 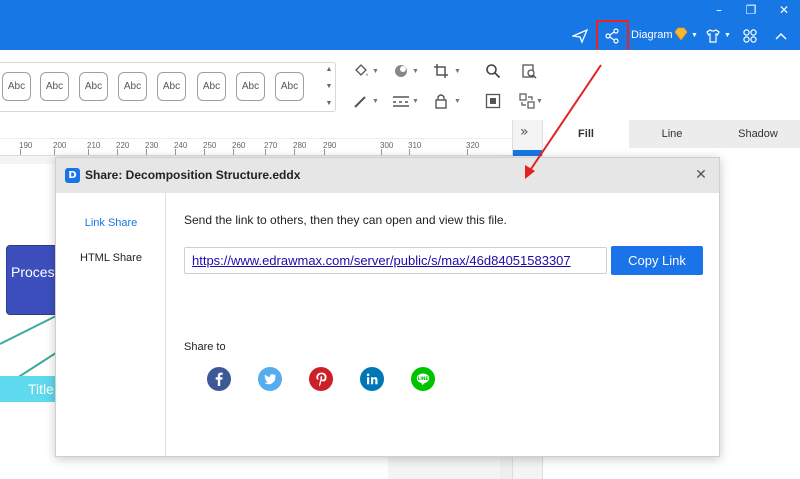 I want to click on style-preset-4: Abc, so click(x=132, y=86).